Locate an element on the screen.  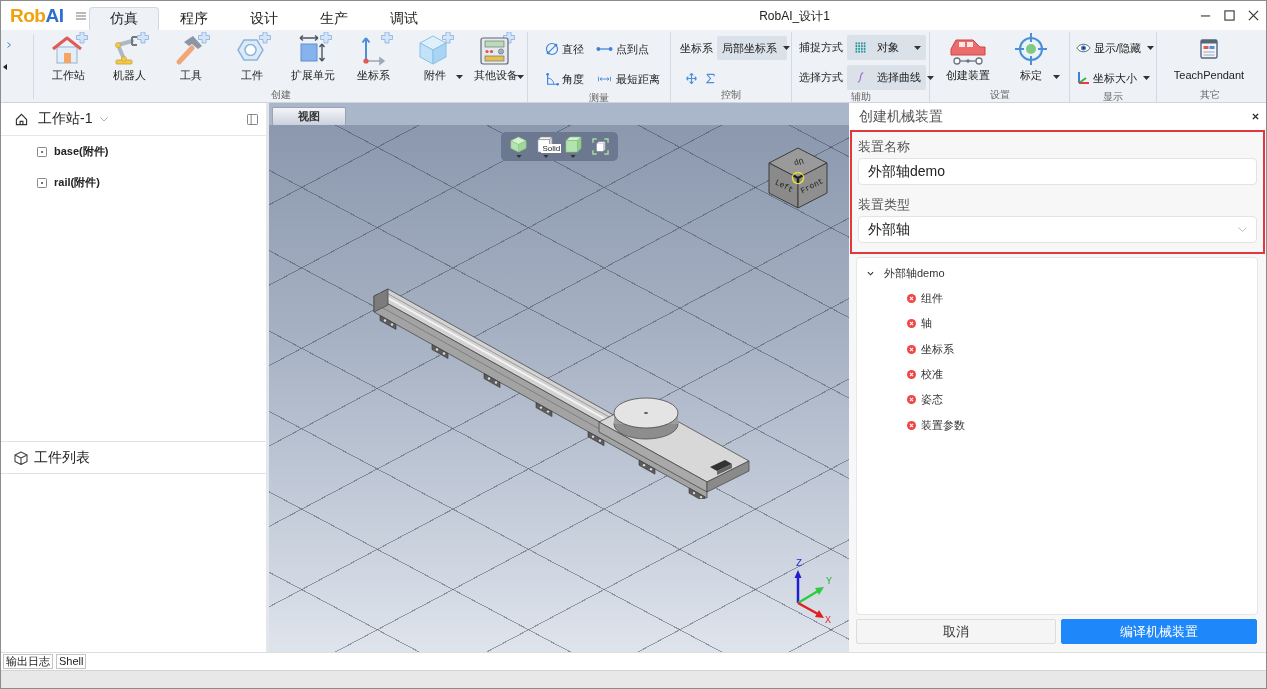
sigma-icon is located at coordinates (710, 78).